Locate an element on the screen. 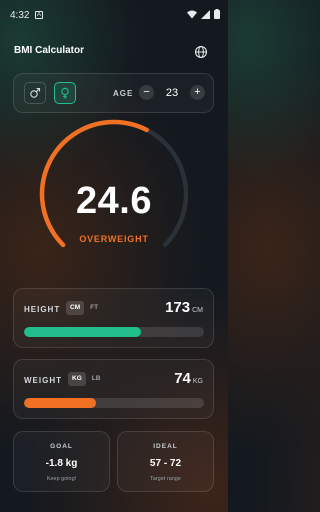 The image size is (320, 512). height-unit-toggle: CM FT is located at coordinates (84, 308).